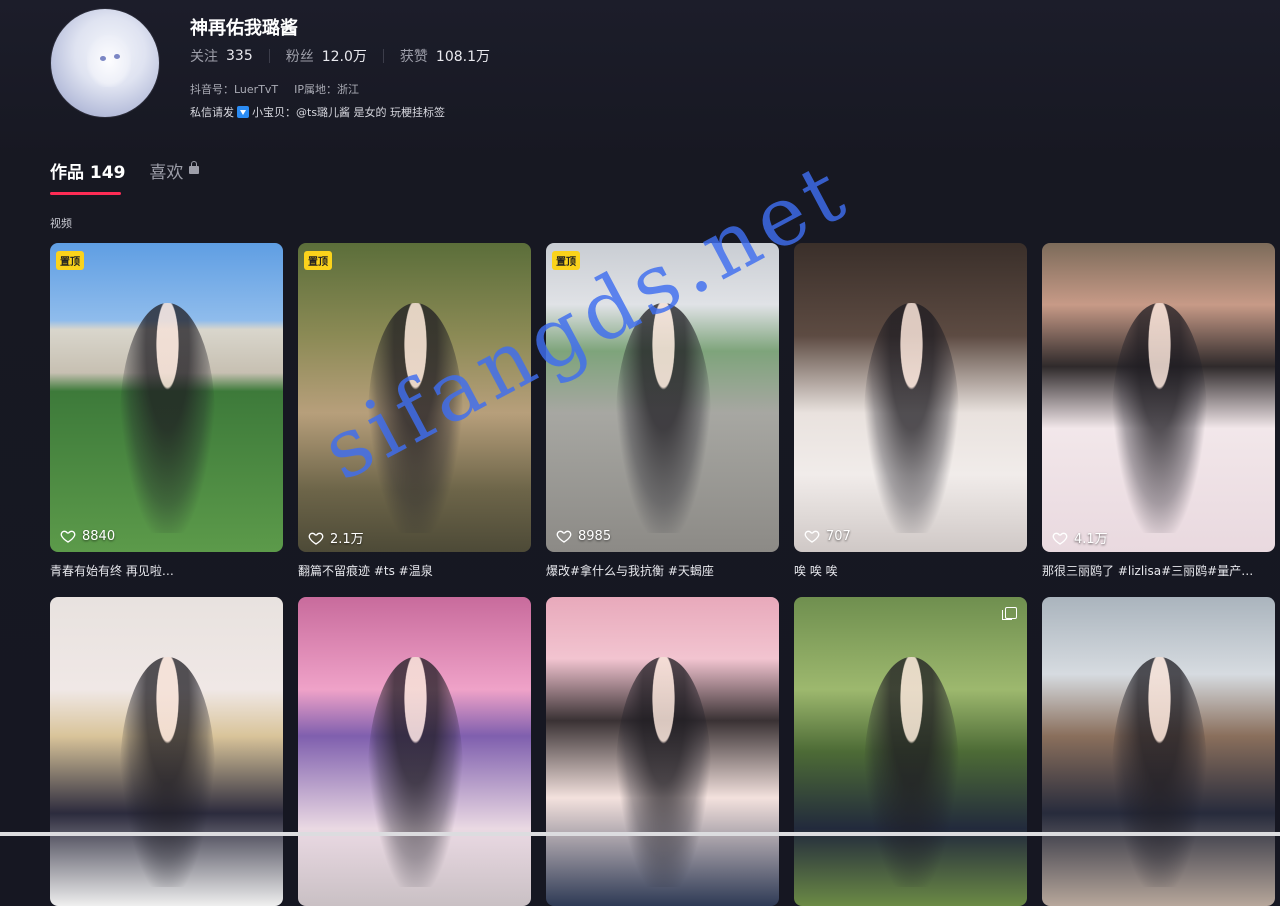  I want to click on like-count: 707, so click(827, 536).